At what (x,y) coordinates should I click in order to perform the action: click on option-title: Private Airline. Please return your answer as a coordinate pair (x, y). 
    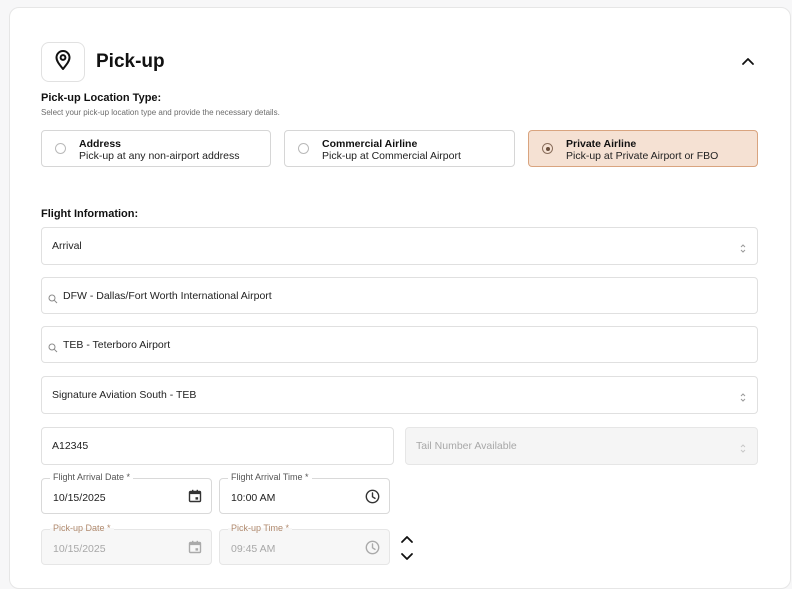
    Looking at the image, I should click on (601, 144).